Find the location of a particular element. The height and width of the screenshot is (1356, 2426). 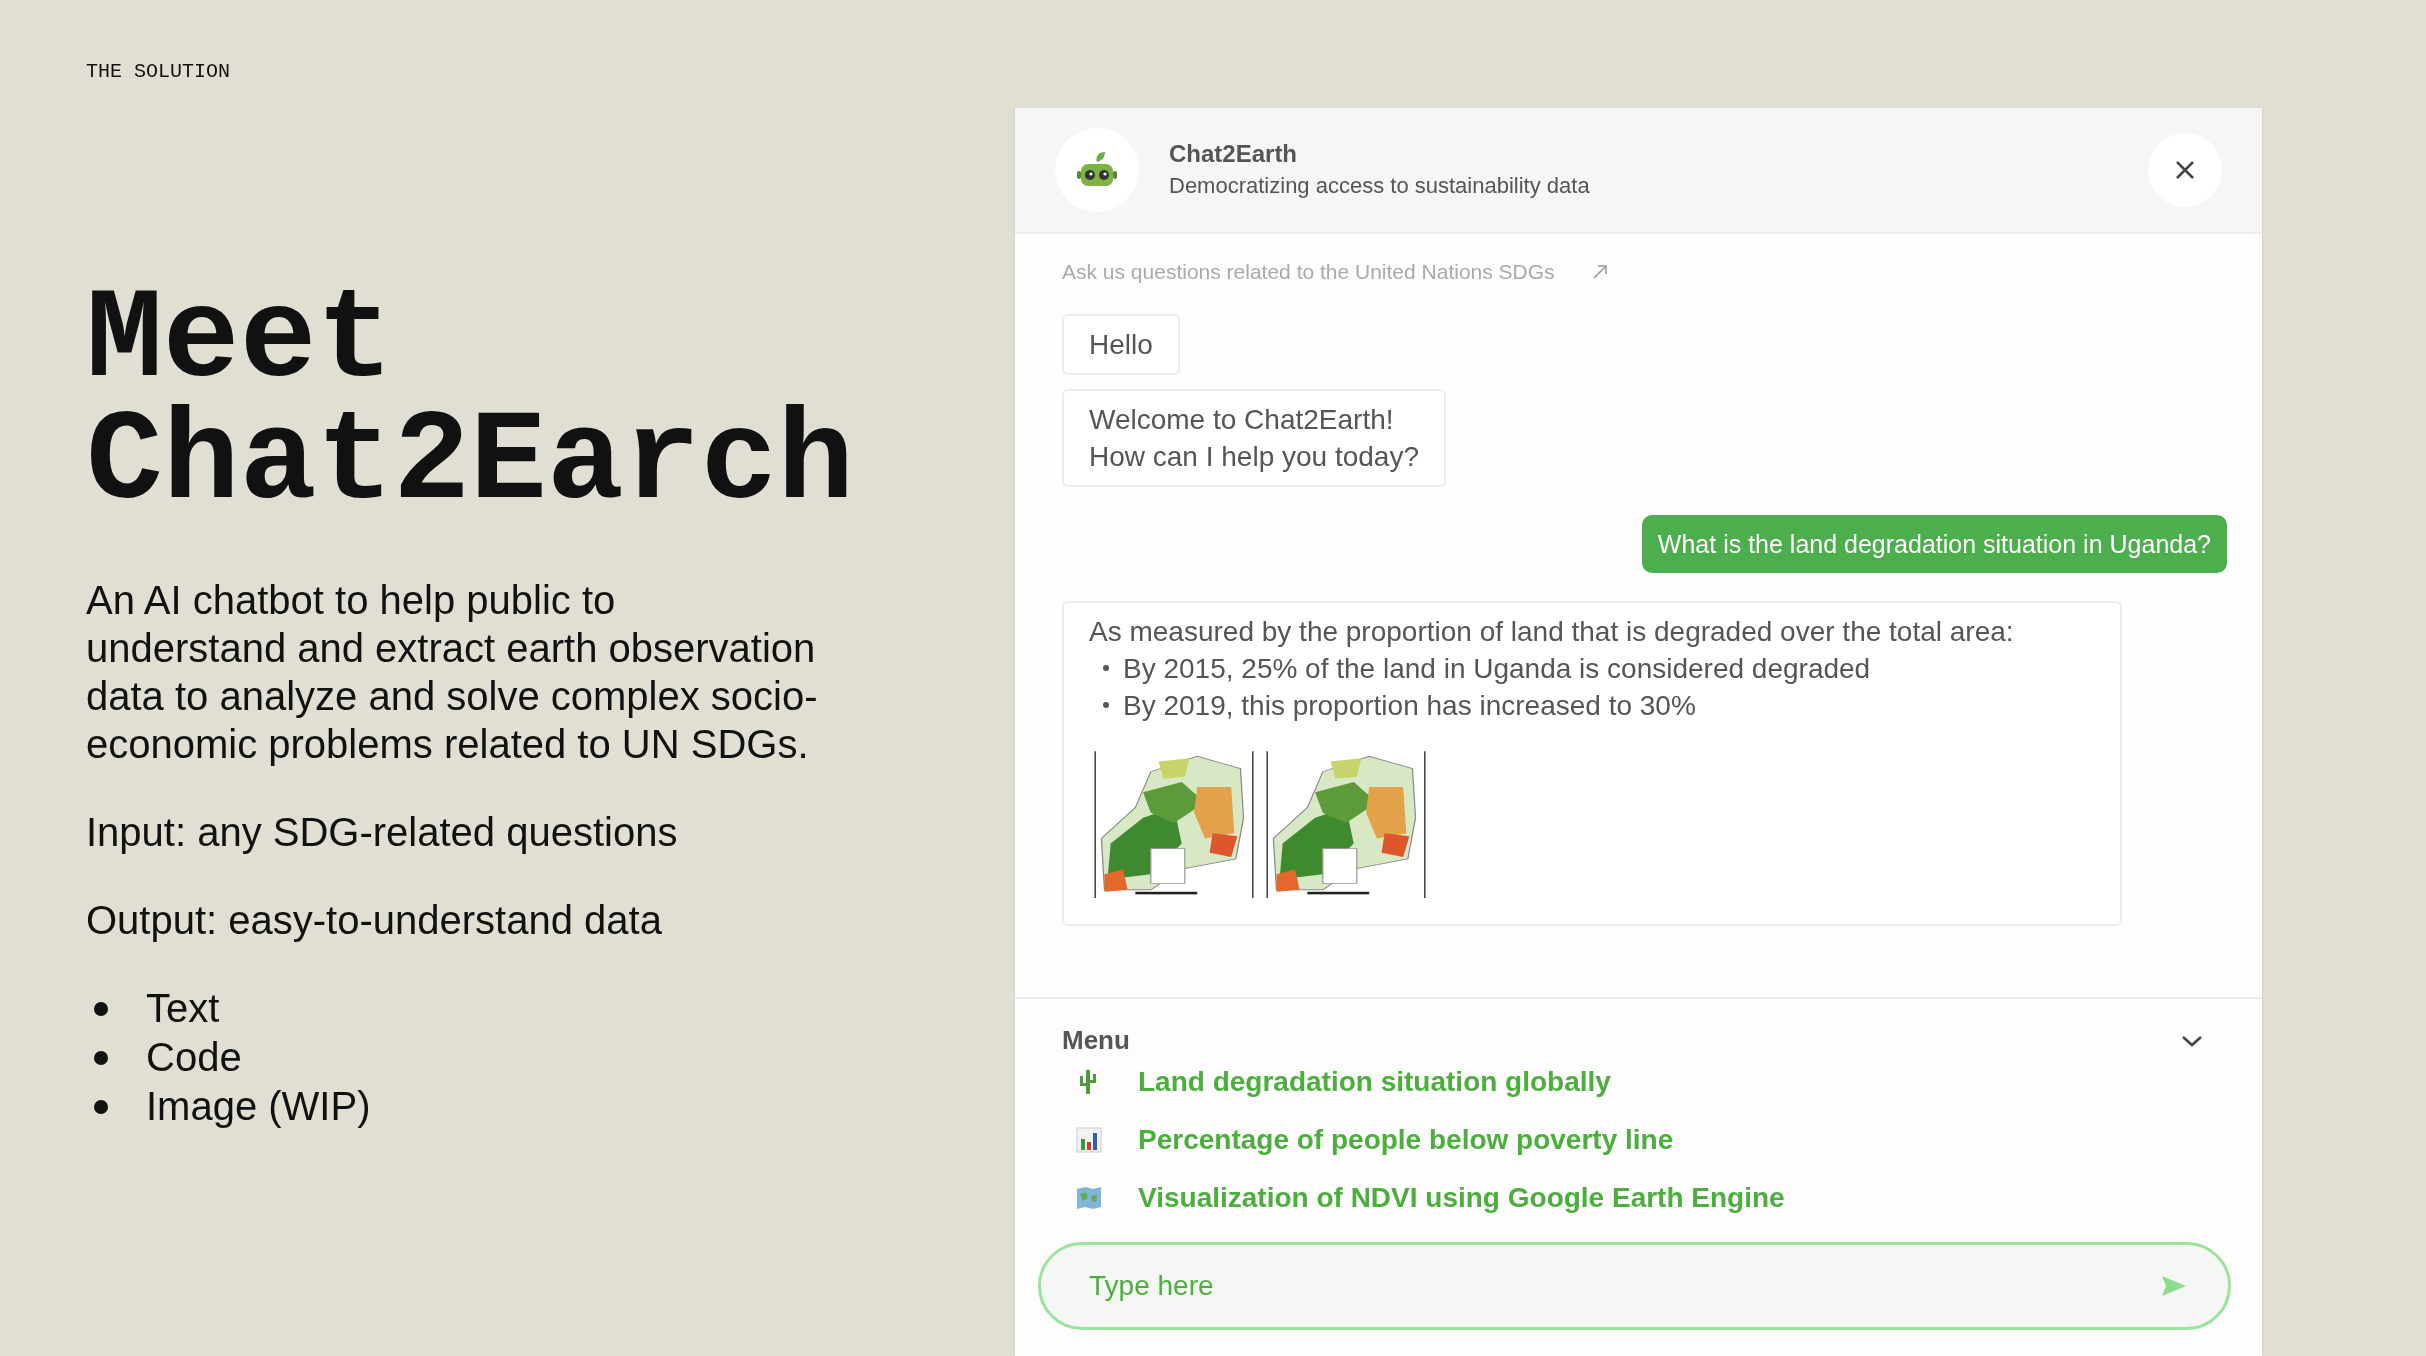

description: An AI chatbot to help public to understand and extract earth observation data to analyze and solve complex socio-economic problems related to UN SDGs. is located at coordinates (452, 672).